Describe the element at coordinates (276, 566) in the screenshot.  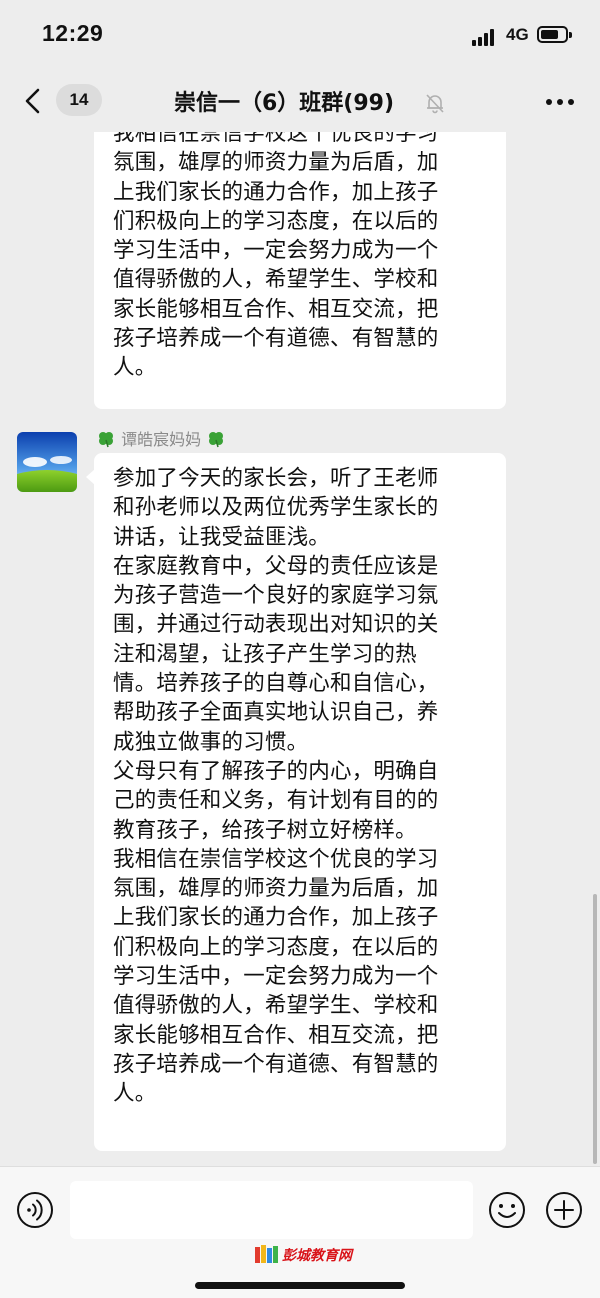
I see `message-line: 在家庭教育中，父母的责任应该是` at that location.